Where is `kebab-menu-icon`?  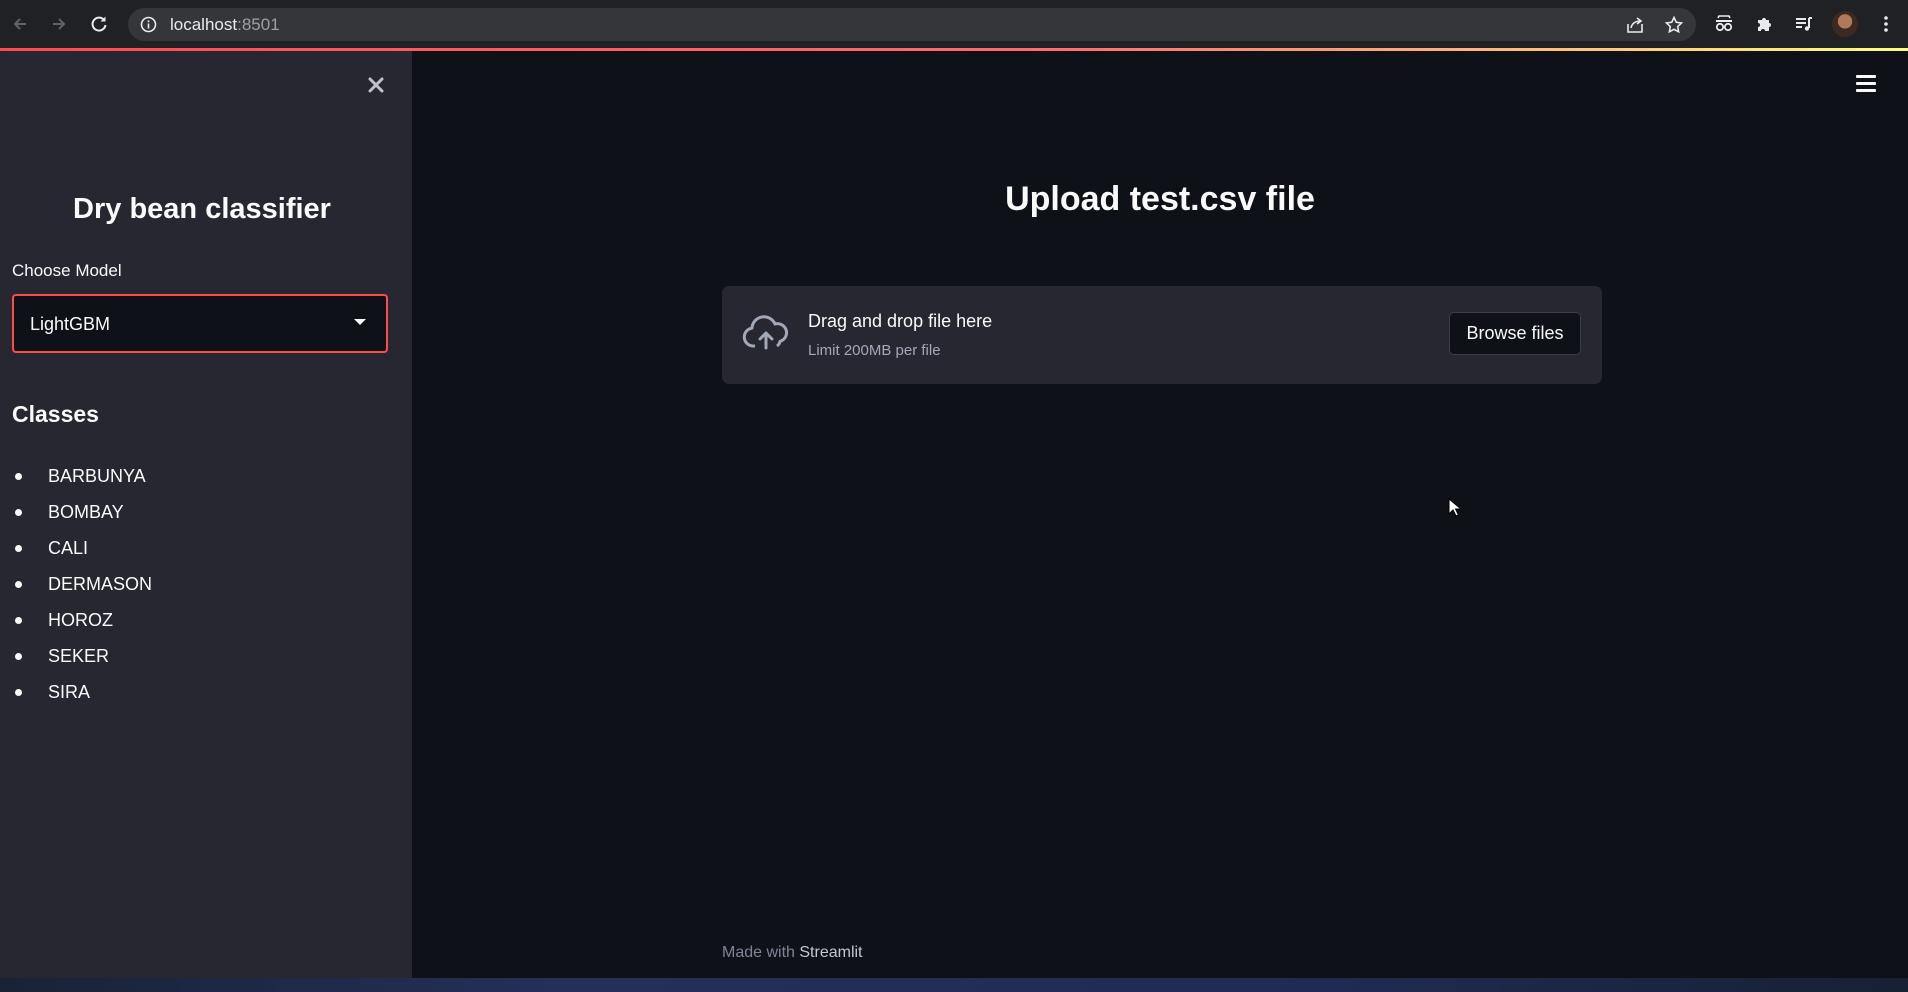
kebab-menu-icon is located at coordinates (1886, 24).